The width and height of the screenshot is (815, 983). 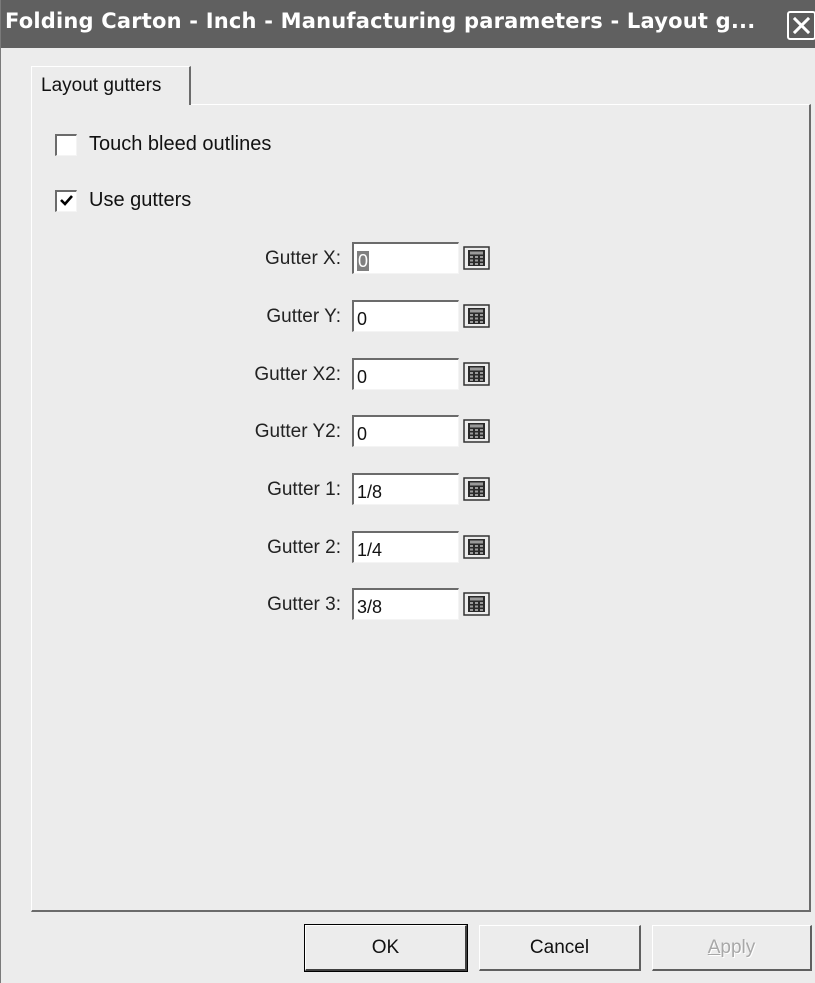 I want to click on tab-label: Layout gutters, so click(x=101, y=85).